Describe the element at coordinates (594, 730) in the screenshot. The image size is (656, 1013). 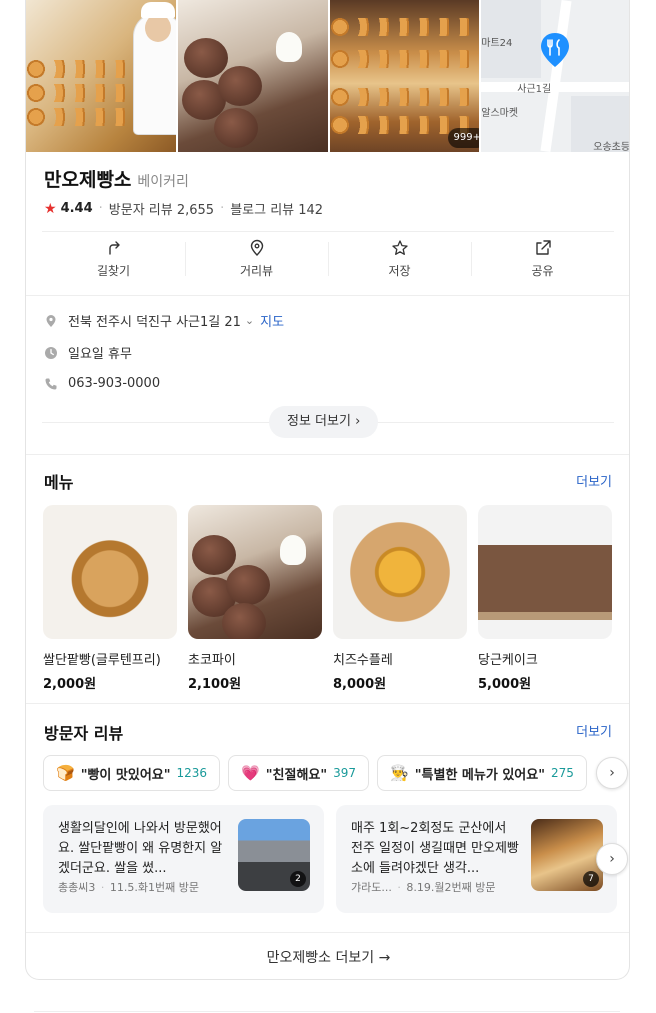
I see `reviews-more-link: 더보기` at that location.